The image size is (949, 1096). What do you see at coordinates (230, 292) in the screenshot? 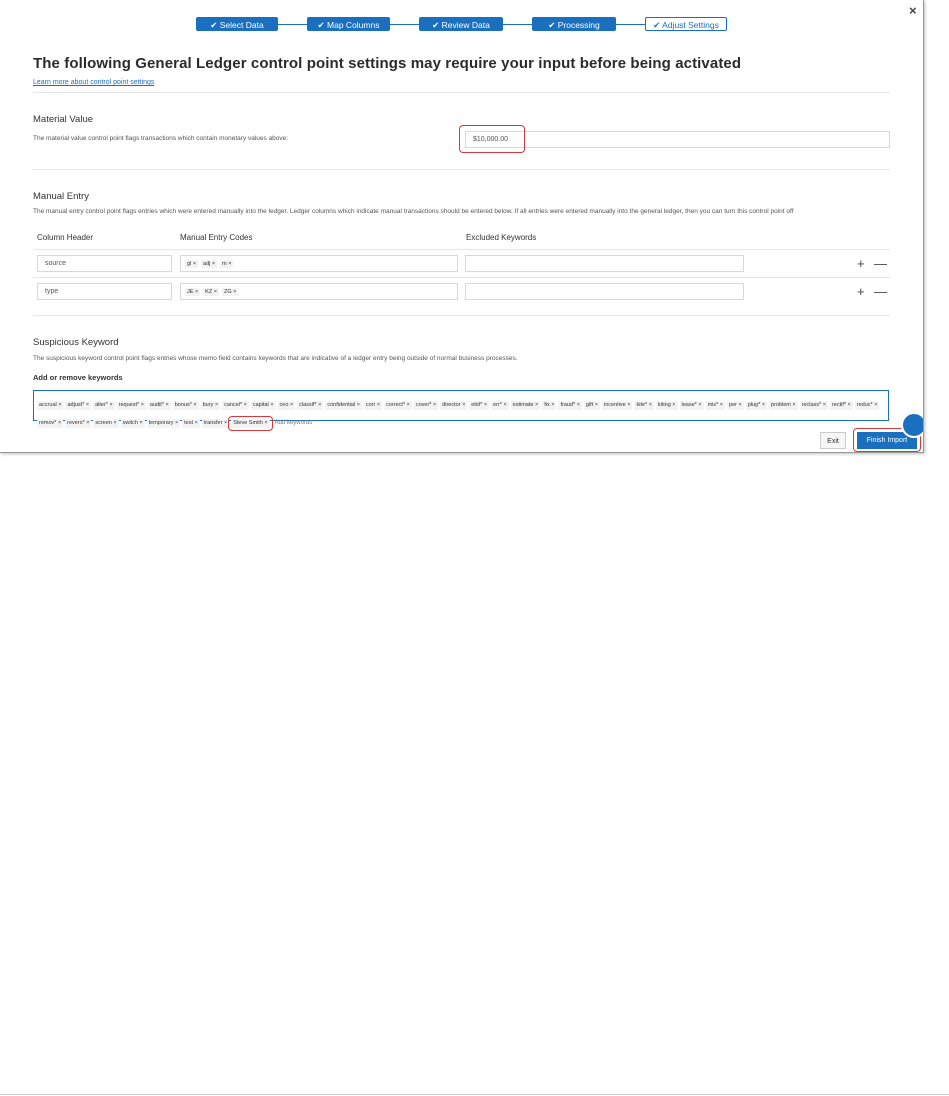
I see `code-chip: ZG ×` at bounding box center [230, 292].